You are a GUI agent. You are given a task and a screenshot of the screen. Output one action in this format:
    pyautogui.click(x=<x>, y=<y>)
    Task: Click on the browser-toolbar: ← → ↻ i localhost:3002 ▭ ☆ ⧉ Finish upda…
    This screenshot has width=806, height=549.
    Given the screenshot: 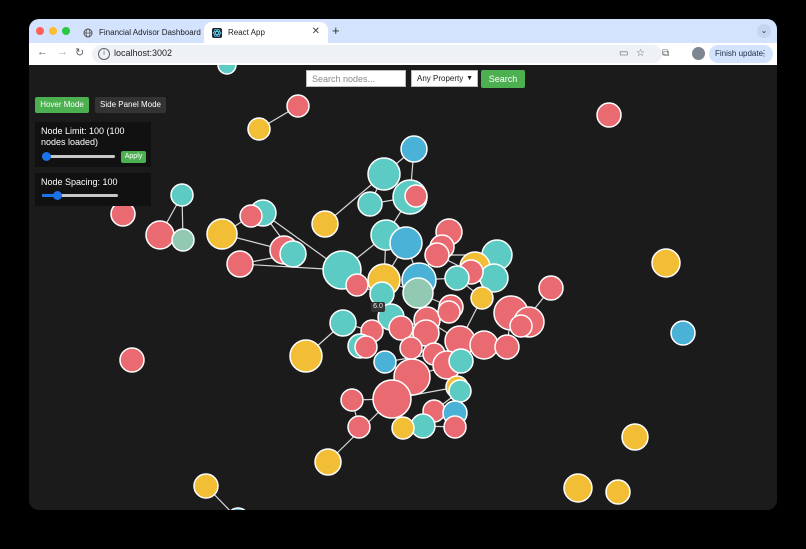 What is the action you would take?
    pyautogui.click(x=403, y=54)
    